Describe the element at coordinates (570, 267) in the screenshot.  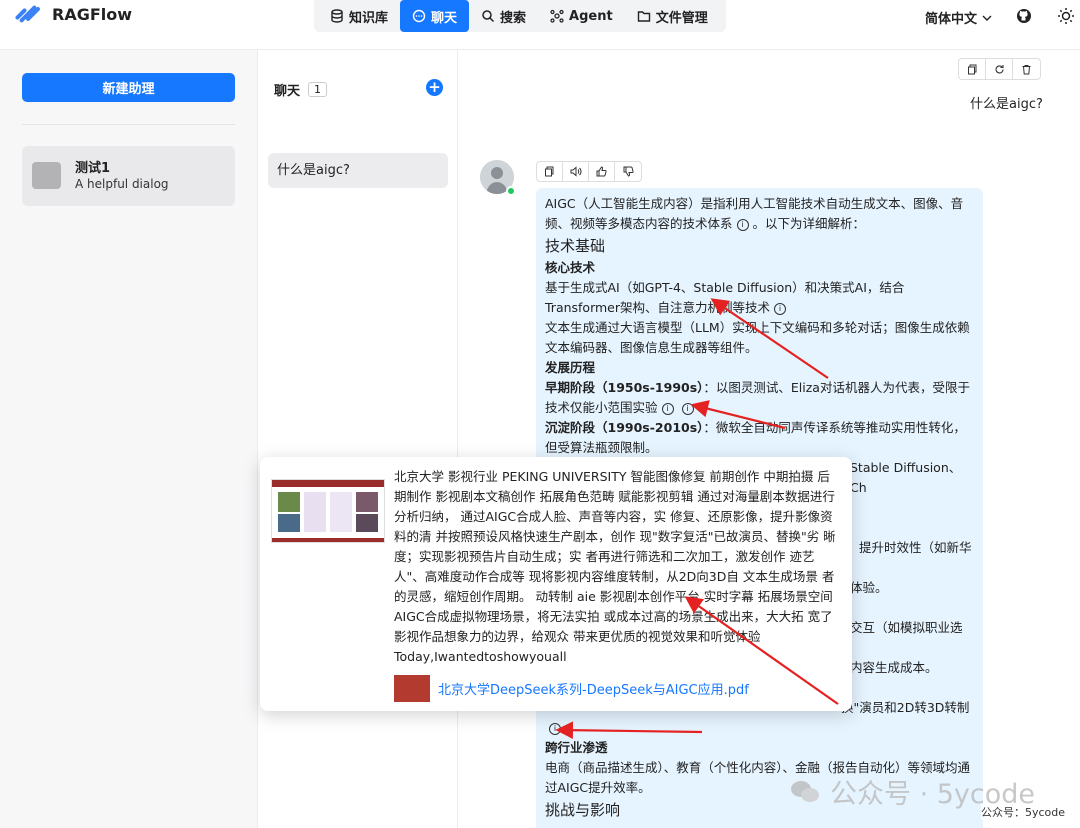
I see `subsection-title: 核心技术` at that location.